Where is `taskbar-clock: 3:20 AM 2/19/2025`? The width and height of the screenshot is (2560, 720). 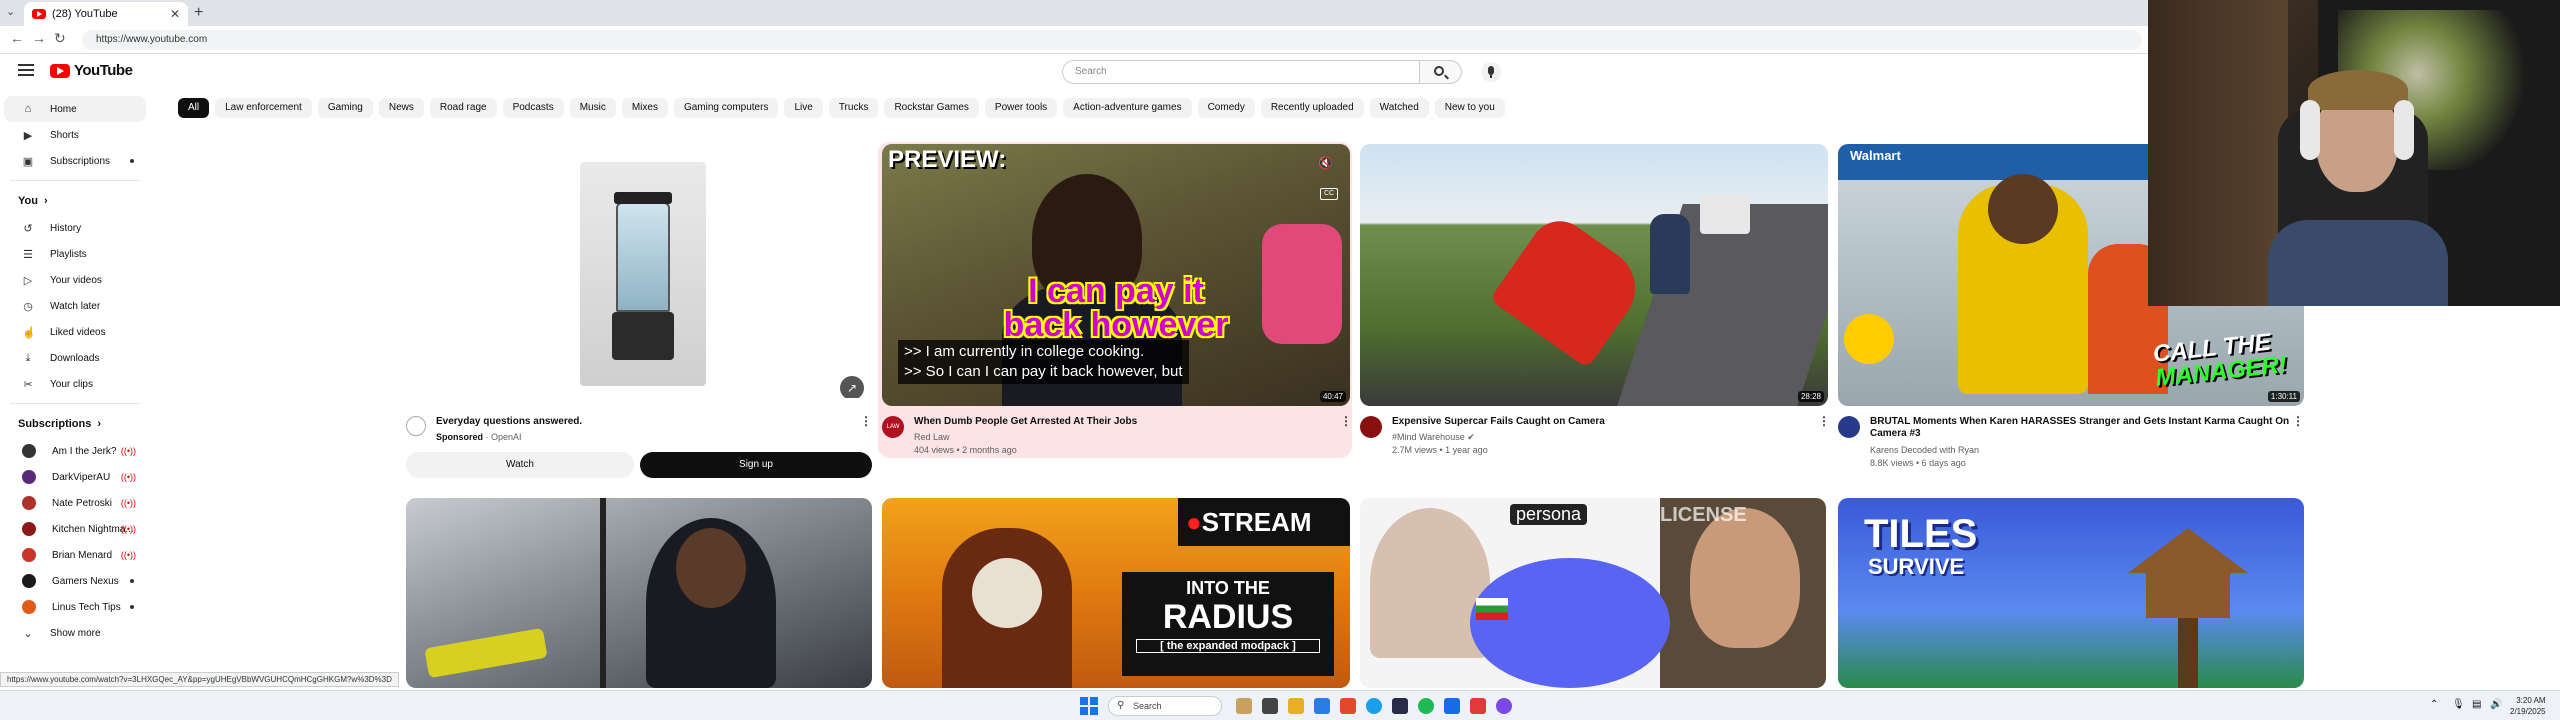 taskbar-clock: 3:20 AM 2/19/2025 is located at coordinates (2528, 706).